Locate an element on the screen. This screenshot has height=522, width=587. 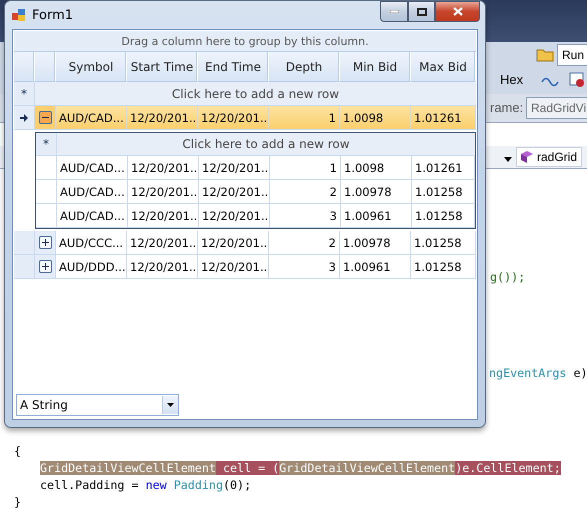
close-icon is located at coordinates (457, 11).